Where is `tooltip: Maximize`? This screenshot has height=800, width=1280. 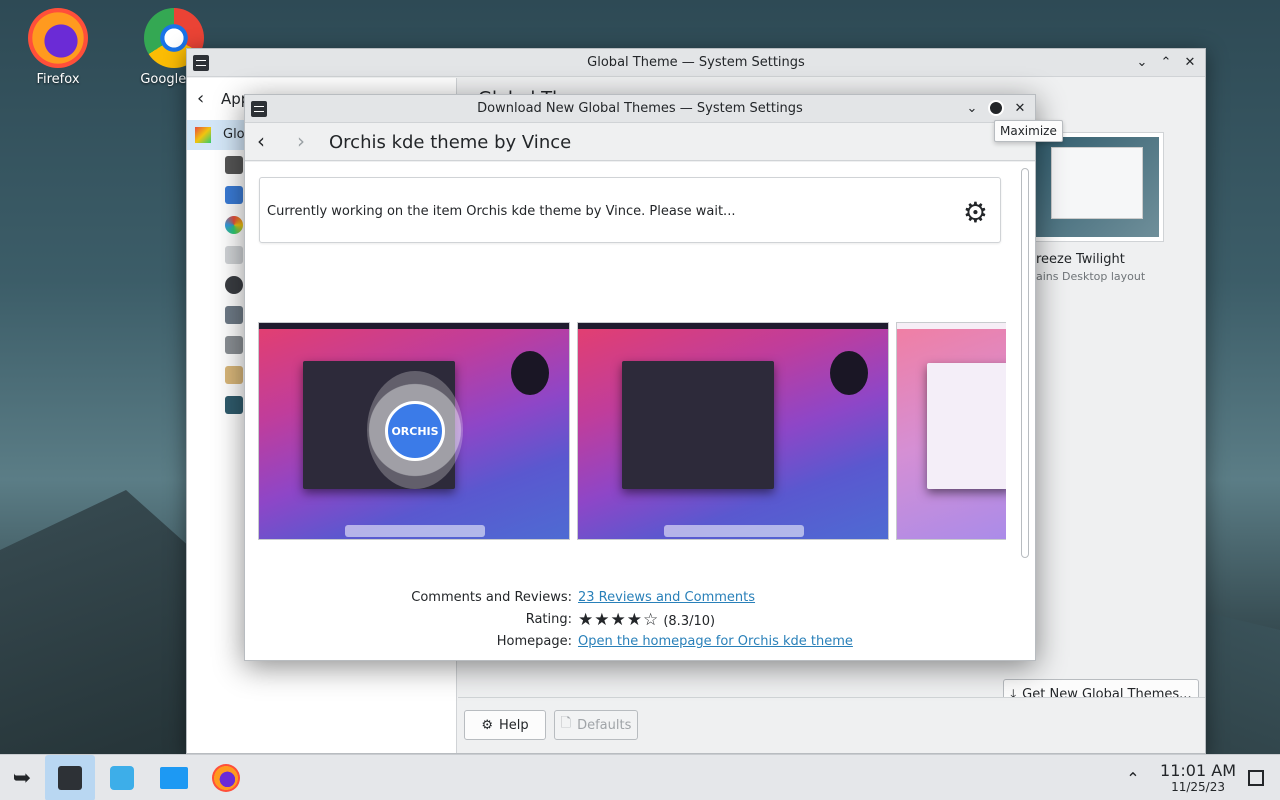 tooltip: Maximize is located at coordinates (1028, 131).